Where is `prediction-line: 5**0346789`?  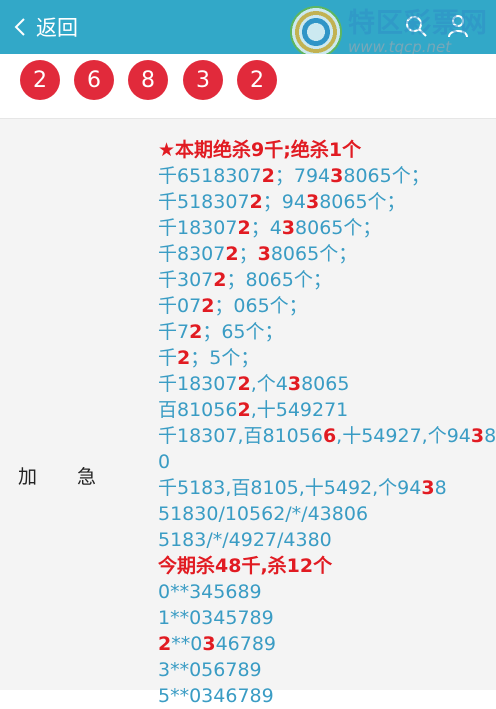 prediction-line: 5**0346789 is located at coordinates (323, 696).